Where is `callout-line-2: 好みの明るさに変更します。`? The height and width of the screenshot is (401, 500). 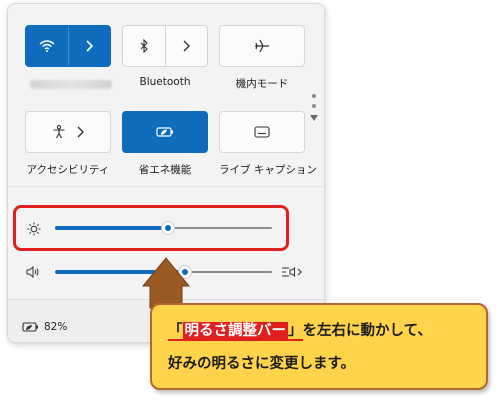 callout-line-2: 好みの明るさに変更します。 is located at coordinates (262, 364).